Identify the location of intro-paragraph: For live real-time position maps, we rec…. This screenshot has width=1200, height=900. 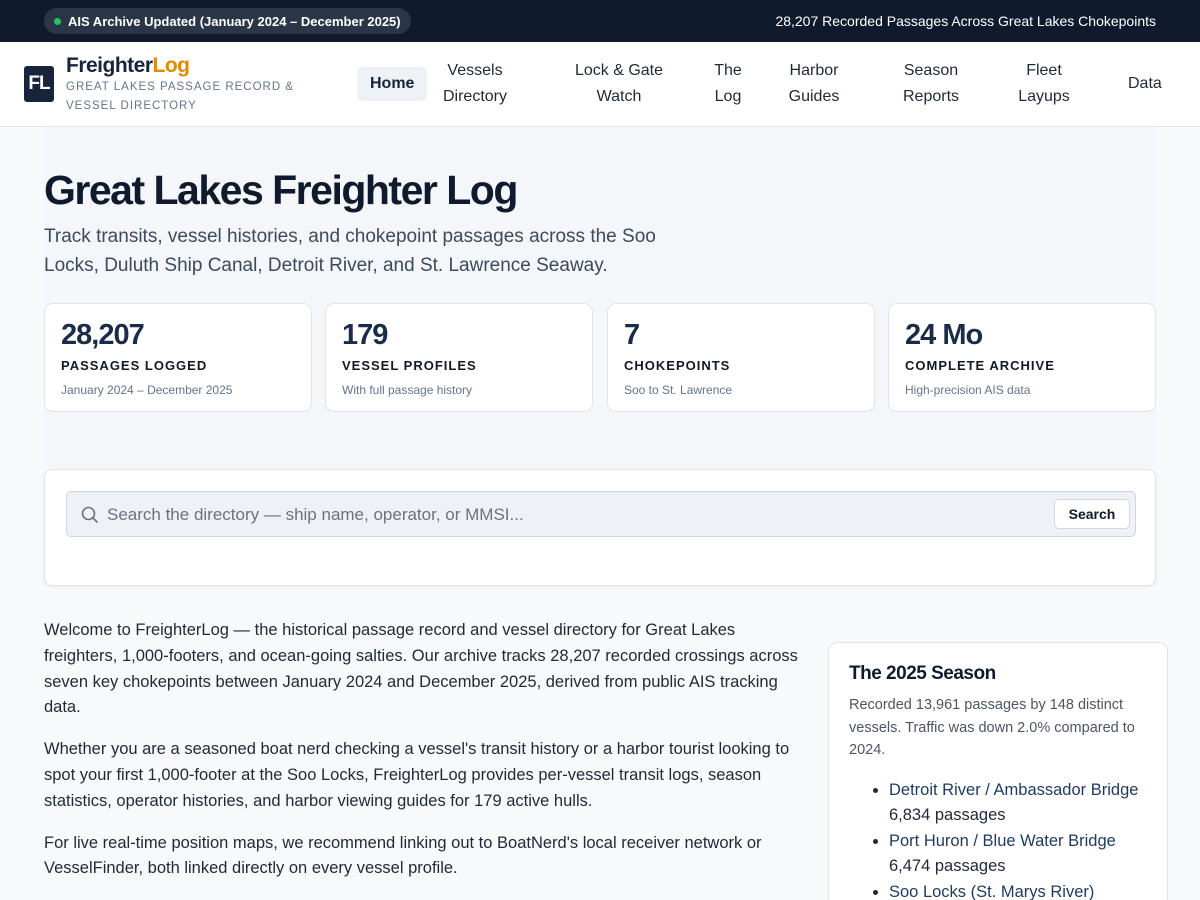
(403, 855).